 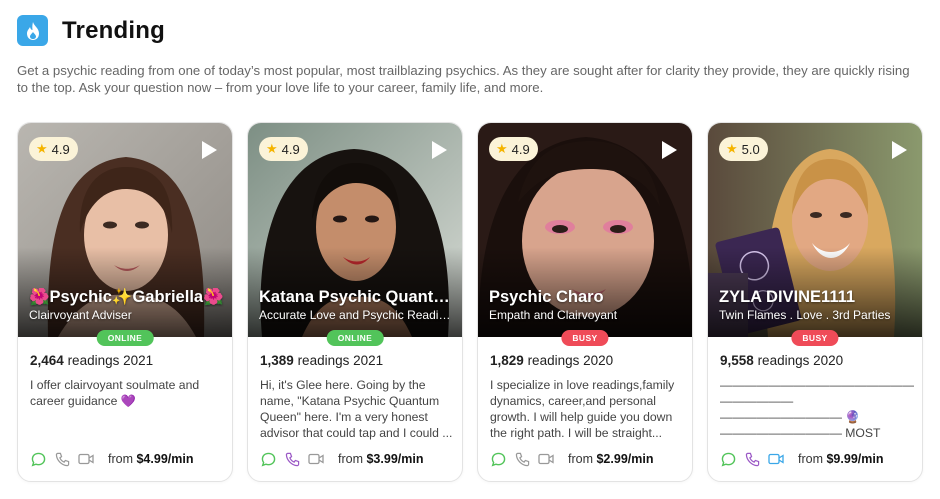 I want to click on price-value: $2.99/min, so click(x=625, y=459).